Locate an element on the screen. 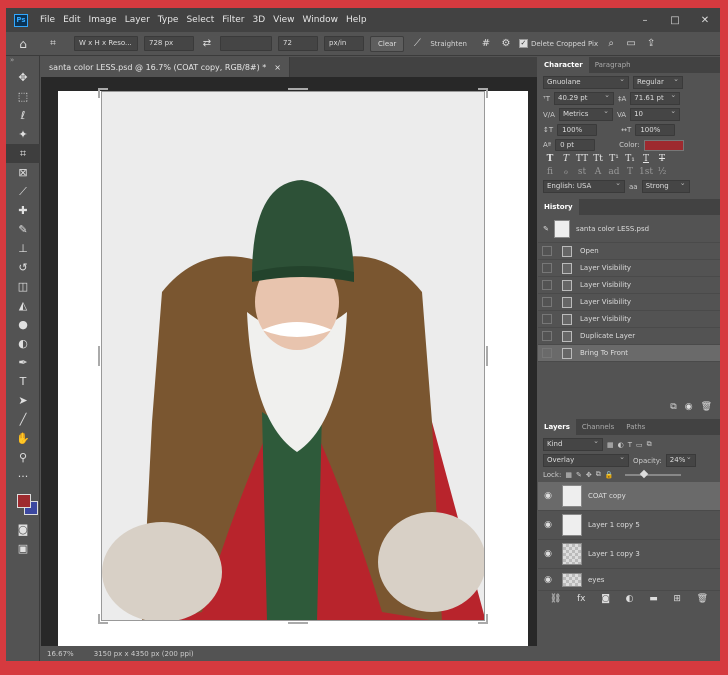 Image resolution: width=728 pixels, height=675 pixels. underline-button: T is located at coordinates (646, 159).